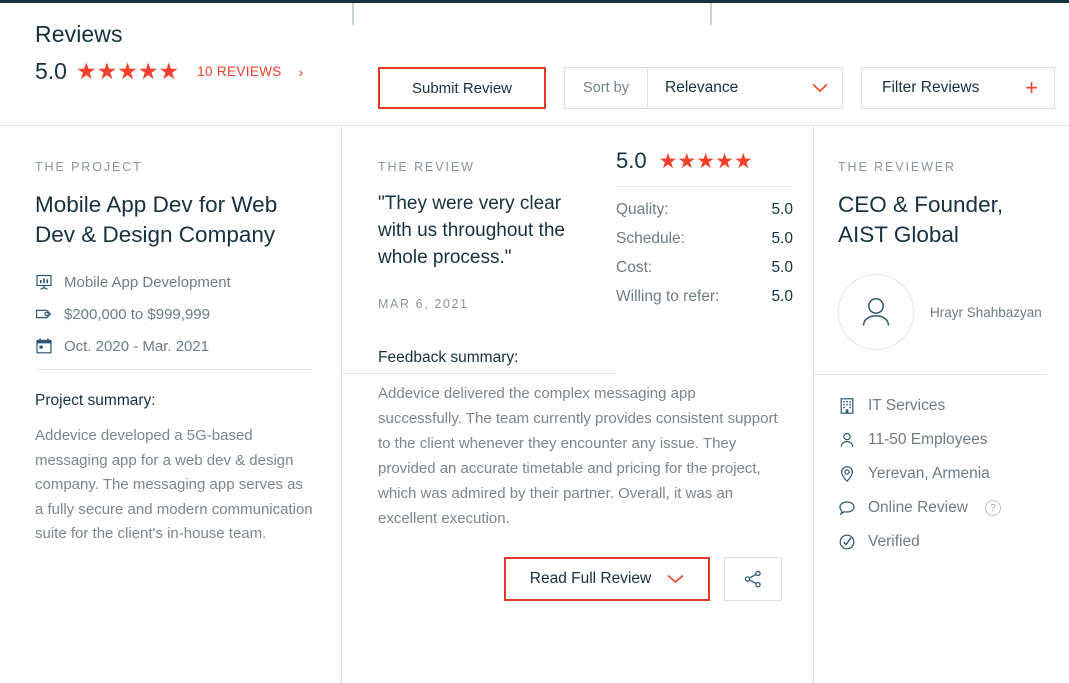  Describe the element at coordinates (634, 267) in the screenshot. I see `score-label: Cost:` at that location.